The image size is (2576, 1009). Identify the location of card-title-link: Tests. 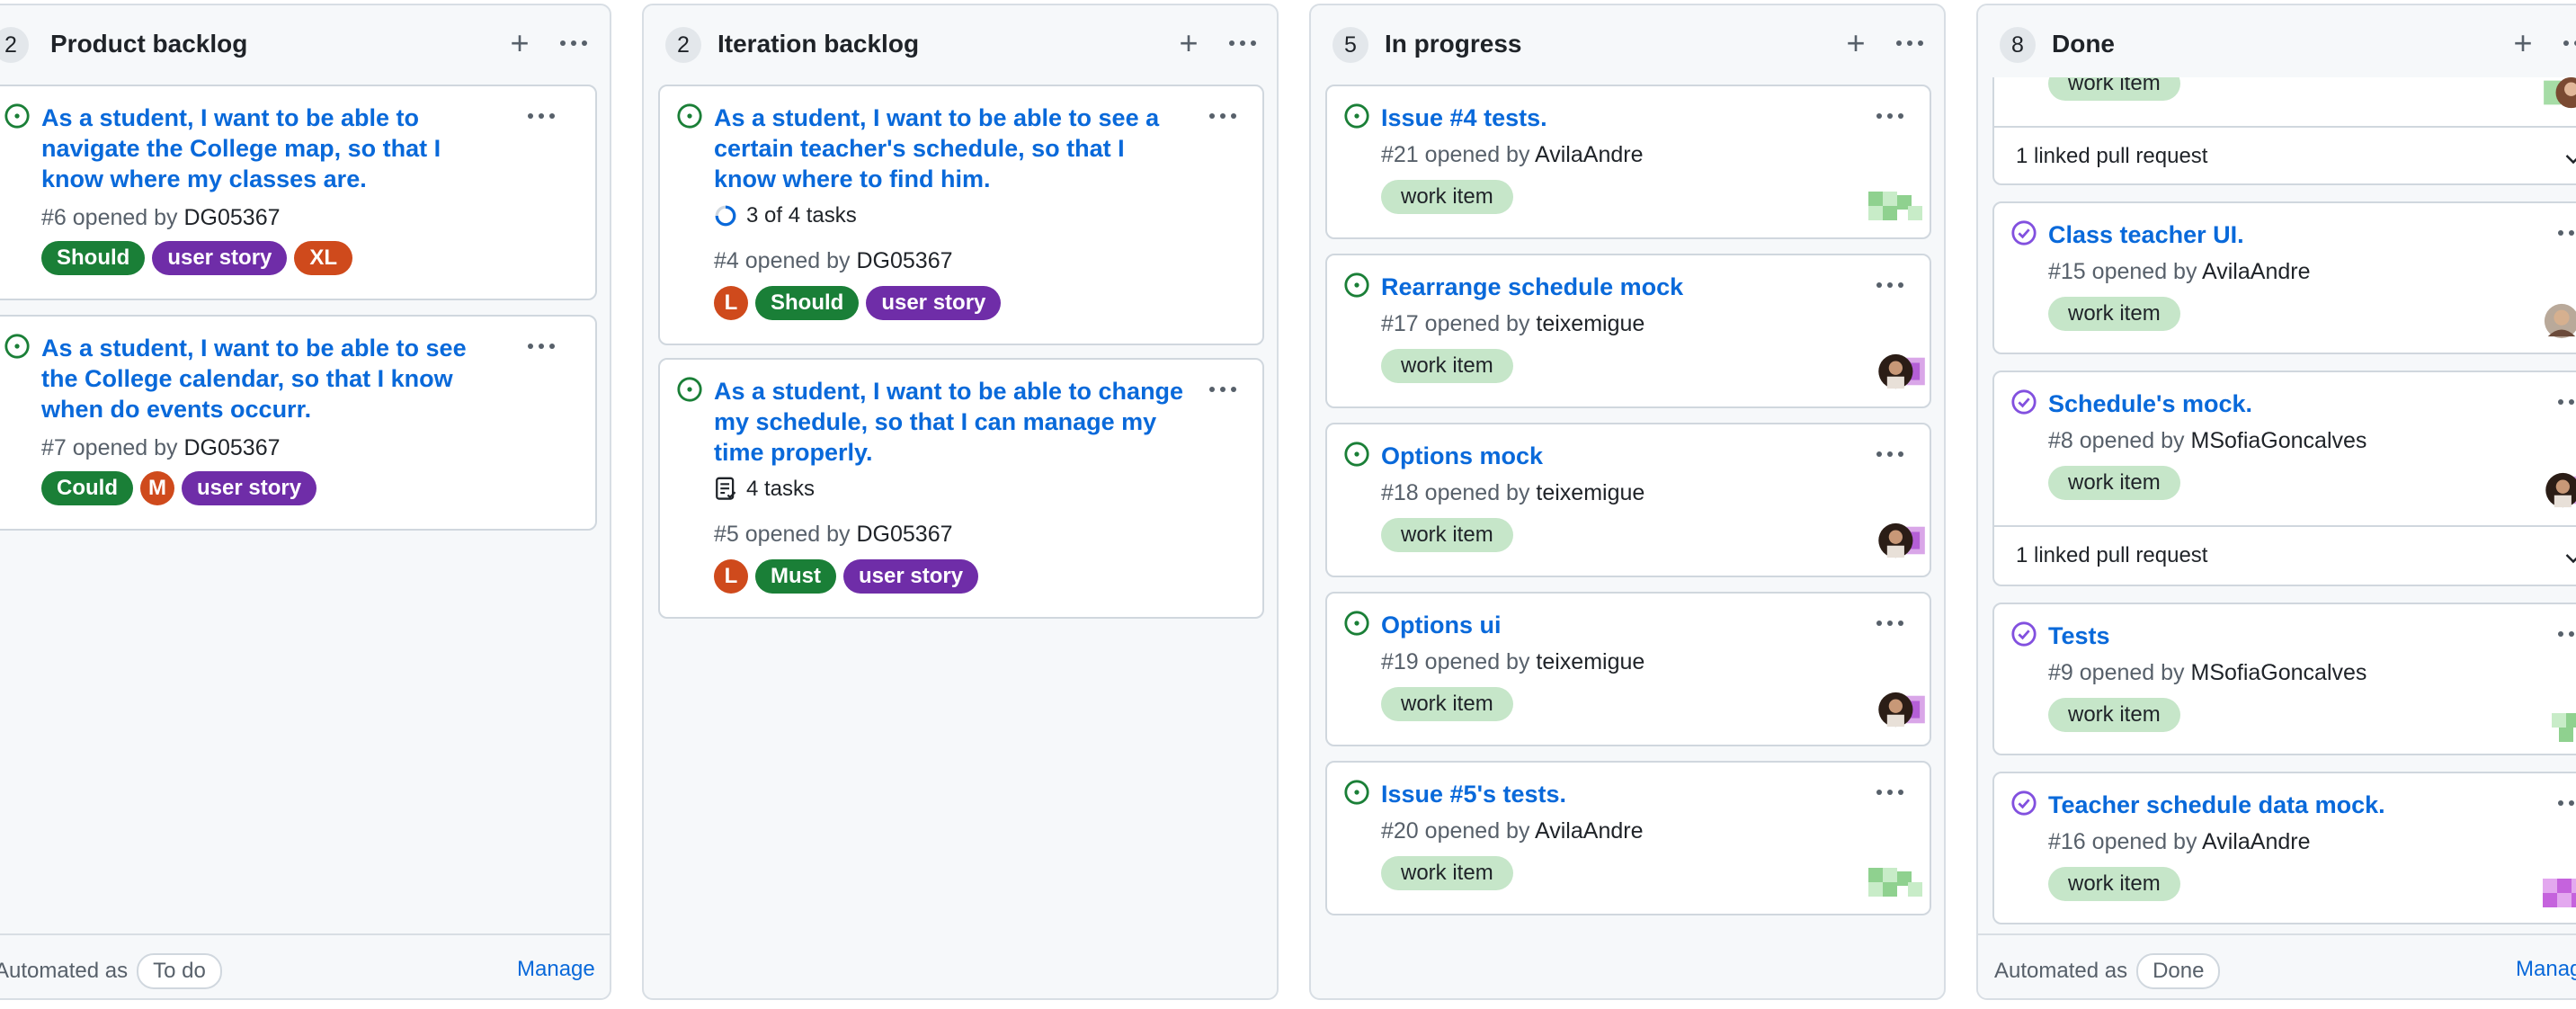
(2282, 636).